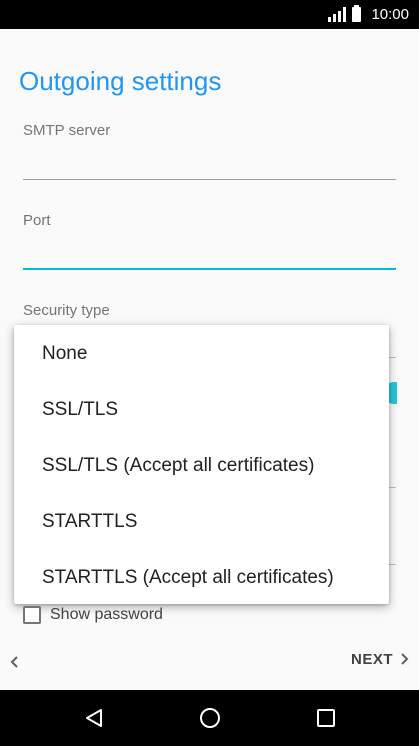  What do you see at coordinates (201, 522) in the screenshot?
I see `dropdown-option-starttls: STARTTLS` at bounding box center [201, 522].